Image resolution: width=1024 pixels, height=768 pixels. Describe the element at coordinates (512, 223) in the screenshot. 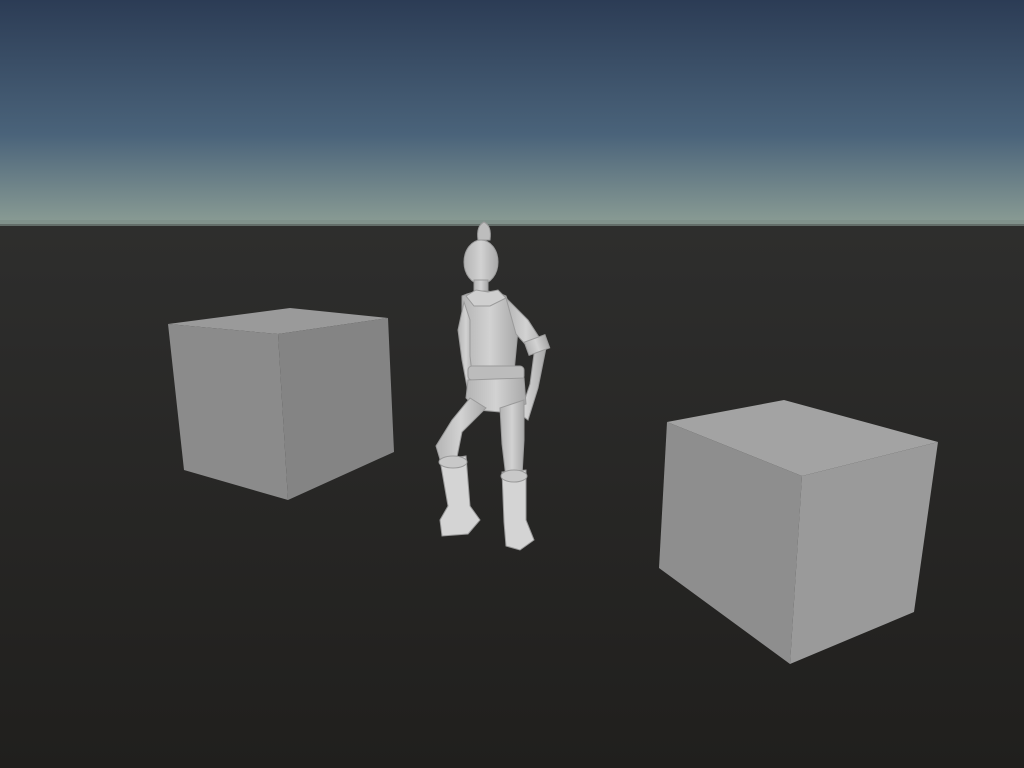

I see `horizon-line` at that location.